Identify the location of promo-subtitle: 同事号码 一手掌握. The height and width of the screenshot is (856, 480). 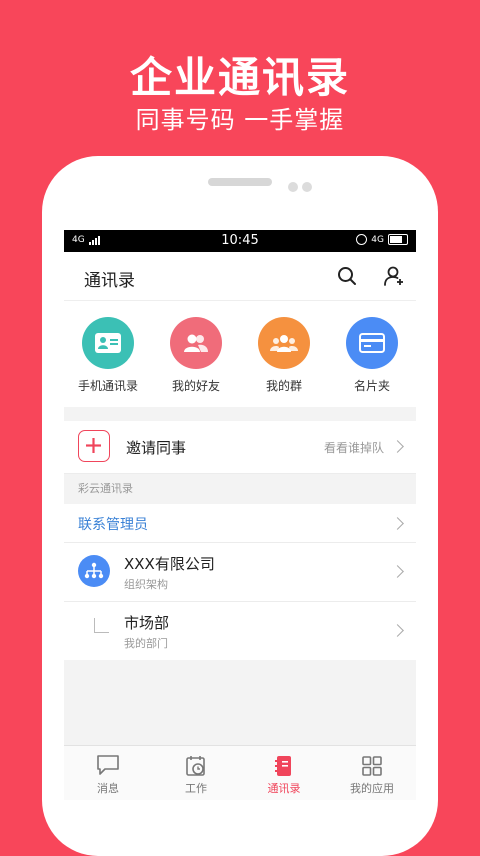
(240, 120).